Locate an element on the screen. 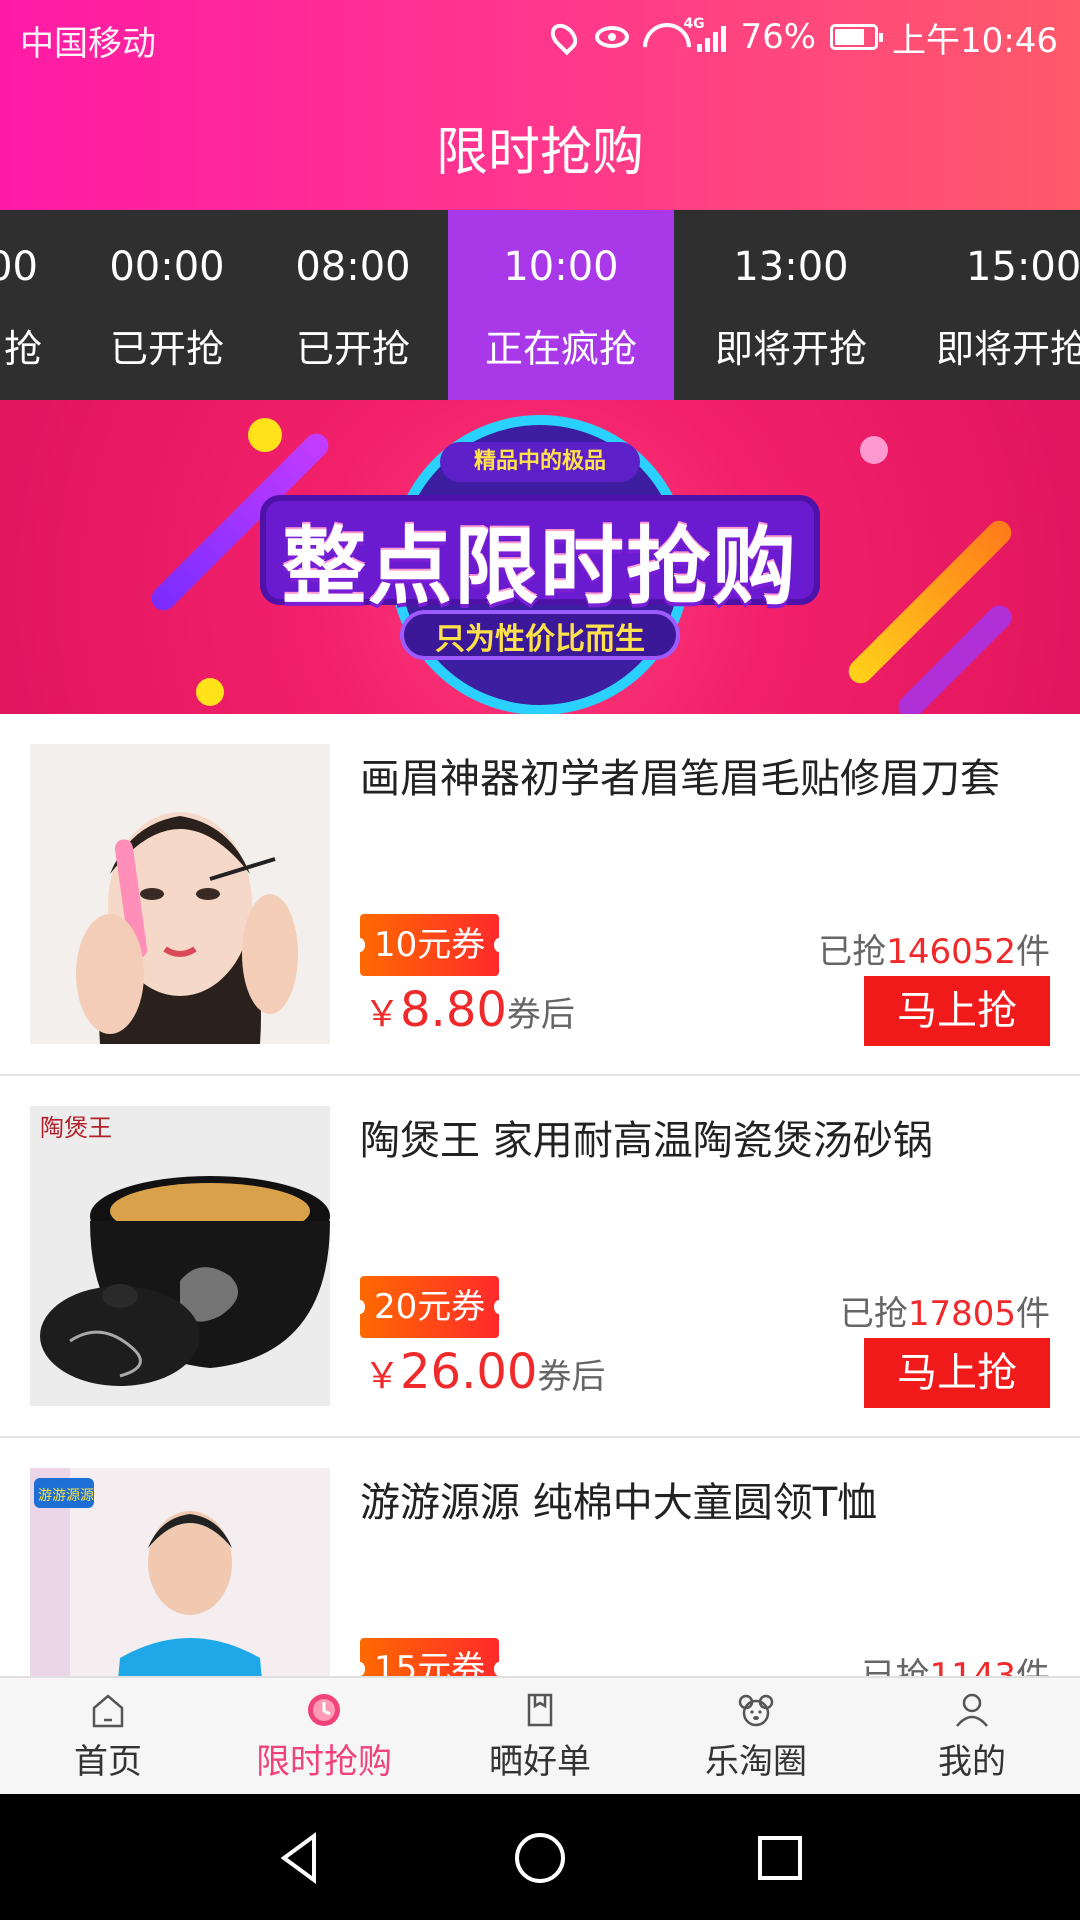  svg-text: 陶煲王 is located at coordinates (76, 1128).